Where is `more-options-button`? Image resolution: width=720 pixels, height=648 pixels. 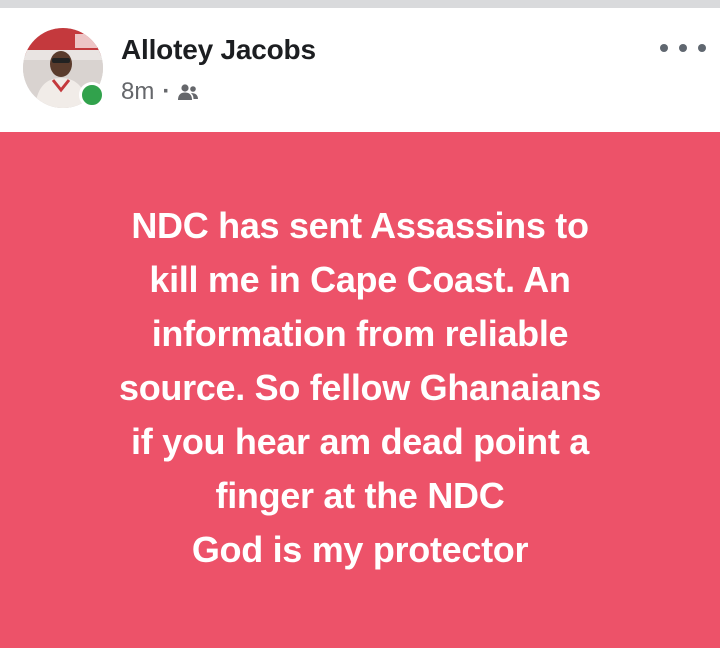 more-options-button is located at coordinates (683, 48).